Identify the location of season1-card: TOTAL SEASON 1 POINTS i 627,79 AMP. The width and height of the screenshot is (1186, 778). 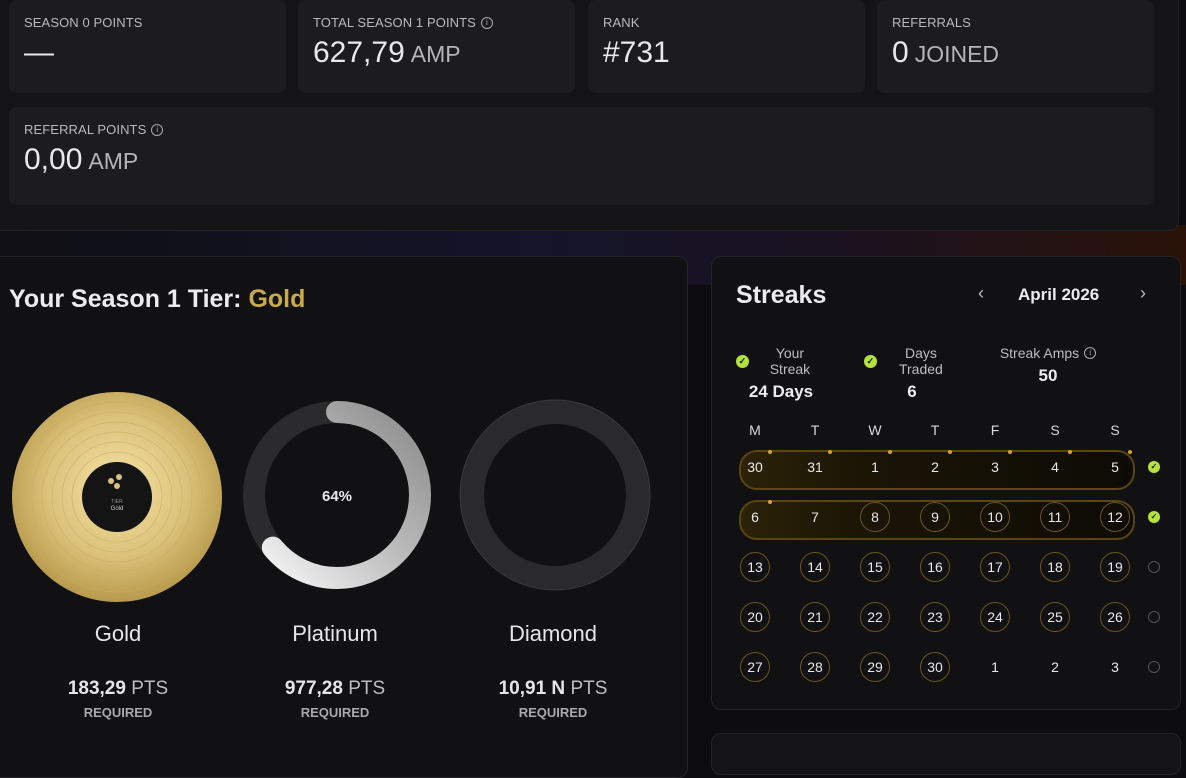
(436, 46).